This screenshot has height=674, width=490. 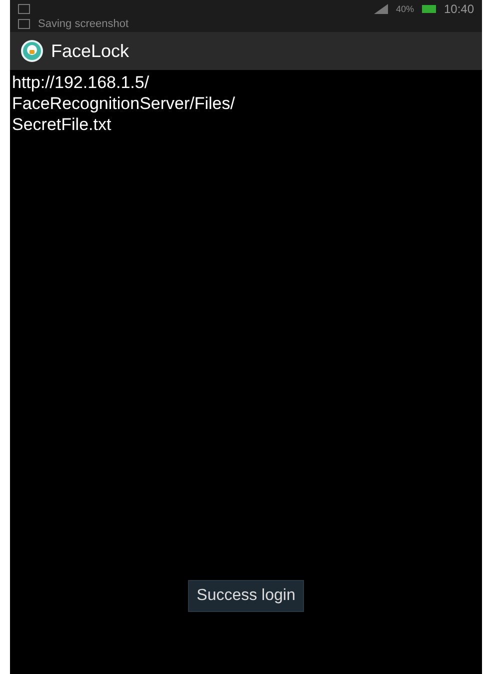 I want to click on url-text: SecretFile.txt, so click(x=62, y=124).